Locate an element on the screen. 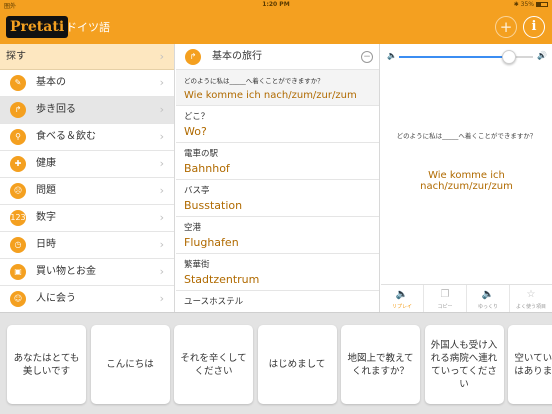  sidebar-item: ☺ 人に会う › is located at coordinates (87, 299).